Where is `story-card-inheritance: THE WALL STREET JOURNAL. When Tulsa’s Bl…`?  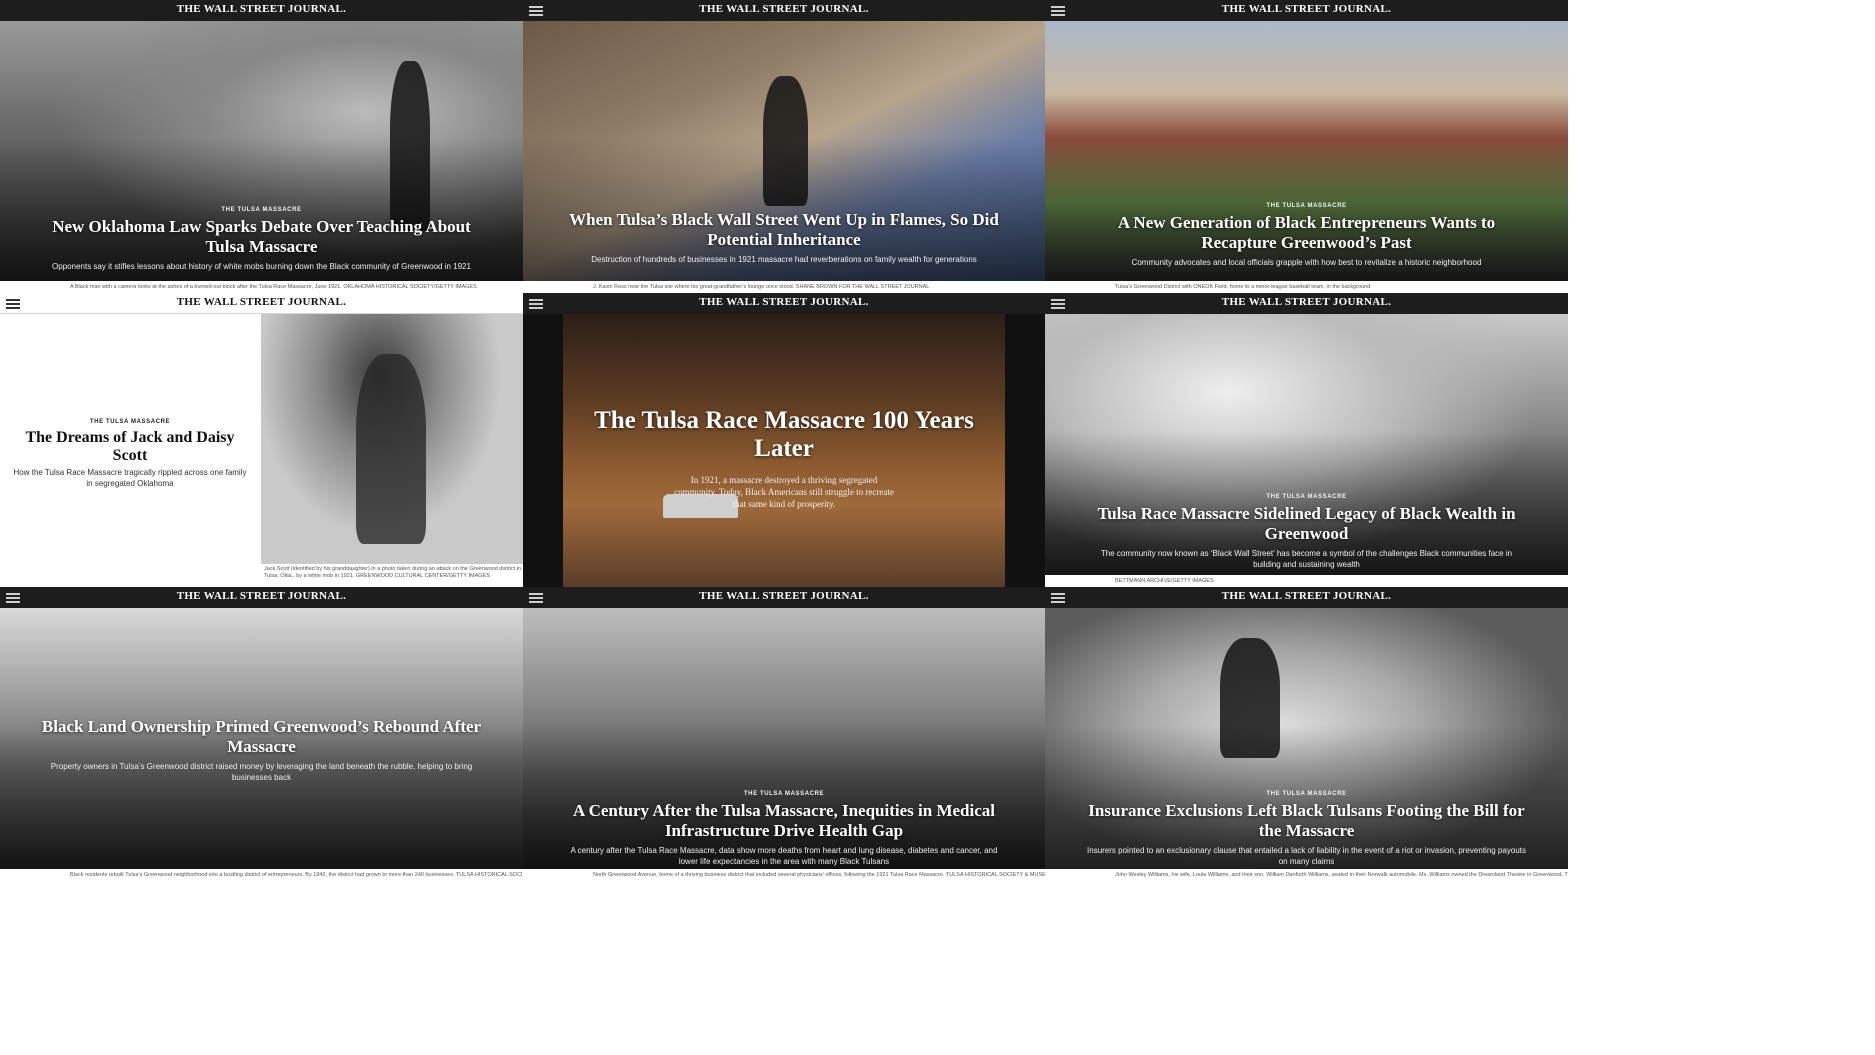
story-card-inheritance: THE WALL STREET JOURNAL. When Tulsa’s Bl… is located at coordinates (784, 146).